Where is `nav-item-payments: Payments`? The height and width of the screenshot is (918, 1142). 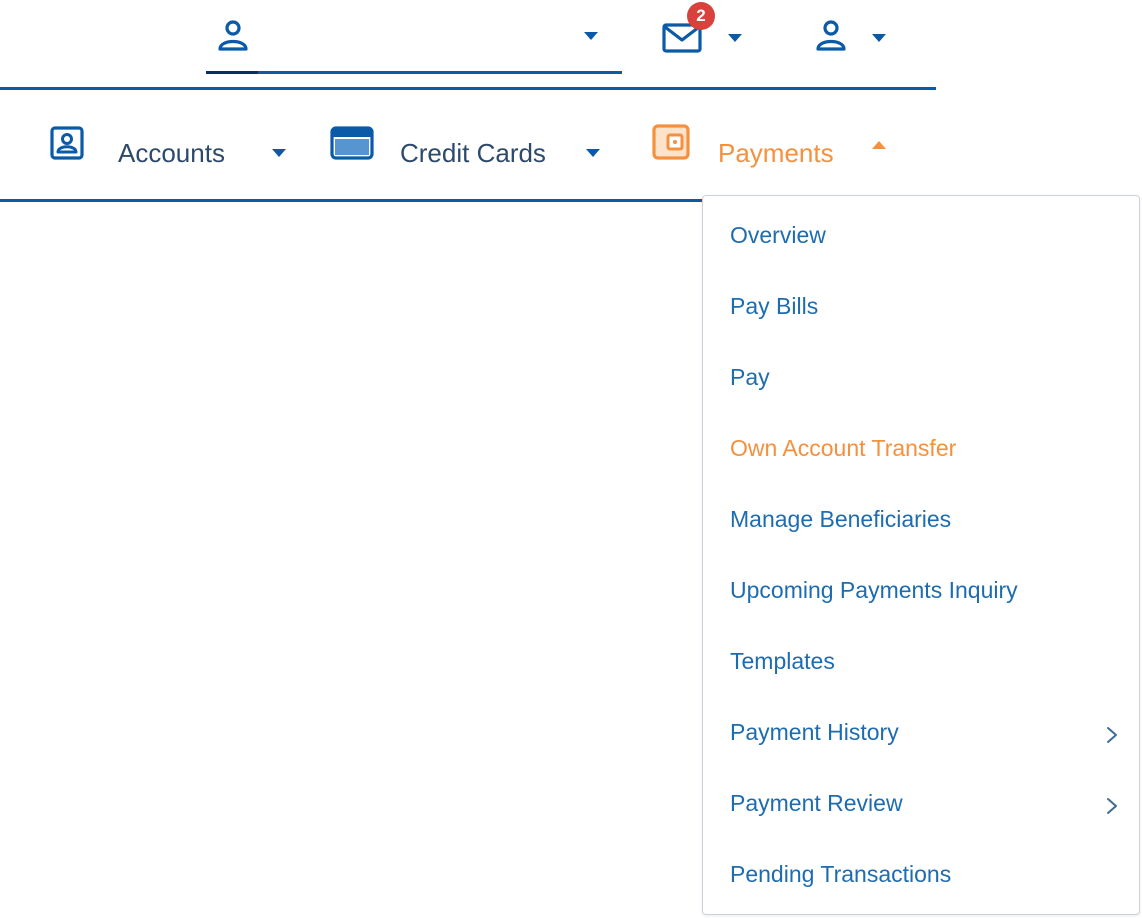 nav-item-payments: Payments is located at coordinates (777, 143).